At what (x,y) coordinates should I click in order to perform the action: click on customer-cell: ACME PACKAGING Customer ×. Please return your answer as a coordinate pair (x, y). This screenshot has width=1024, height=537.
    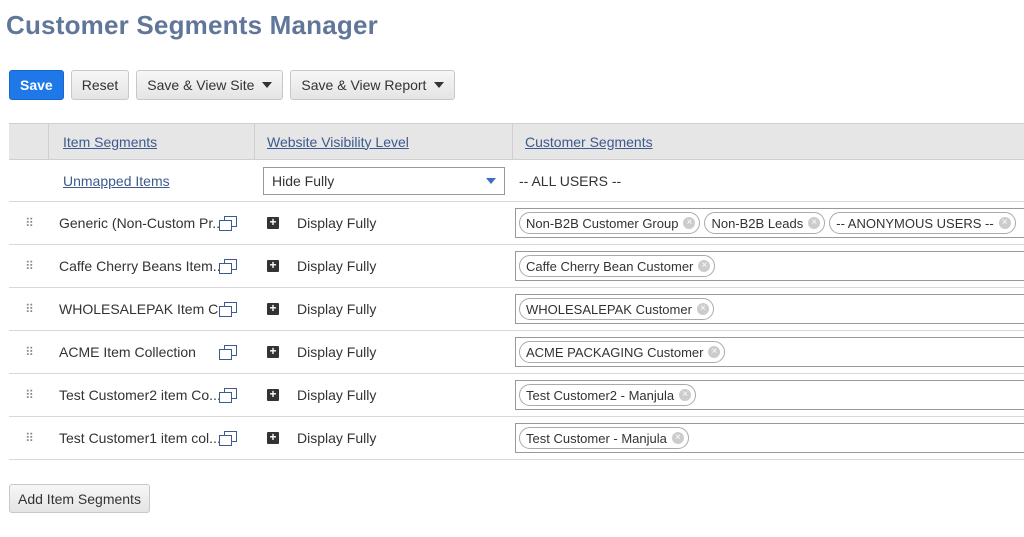
    Looking at the image, I should click on (768, 352).